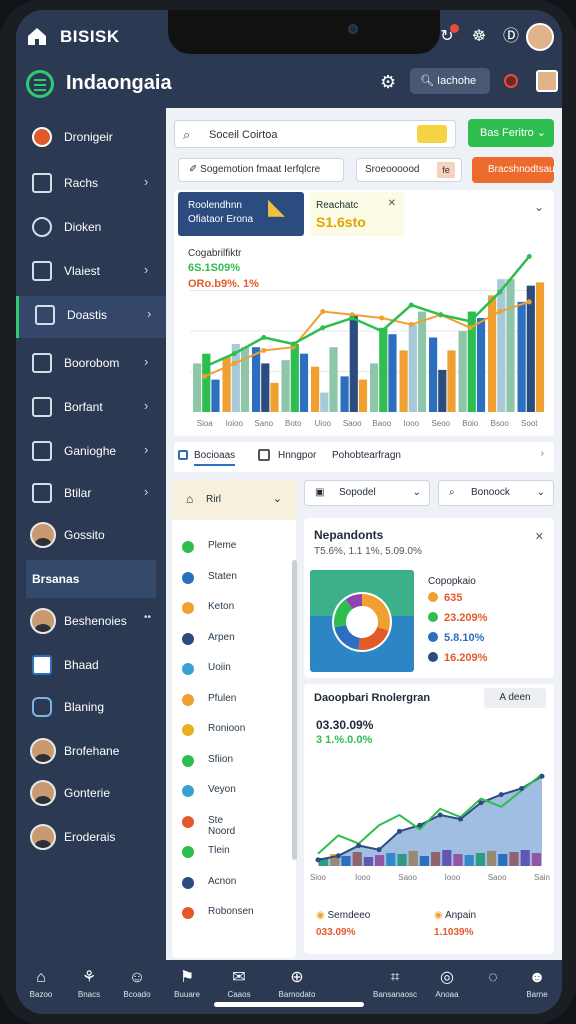  I want to click on sidebar-item-boorobom: Boorobom ›, so click(91, 363).